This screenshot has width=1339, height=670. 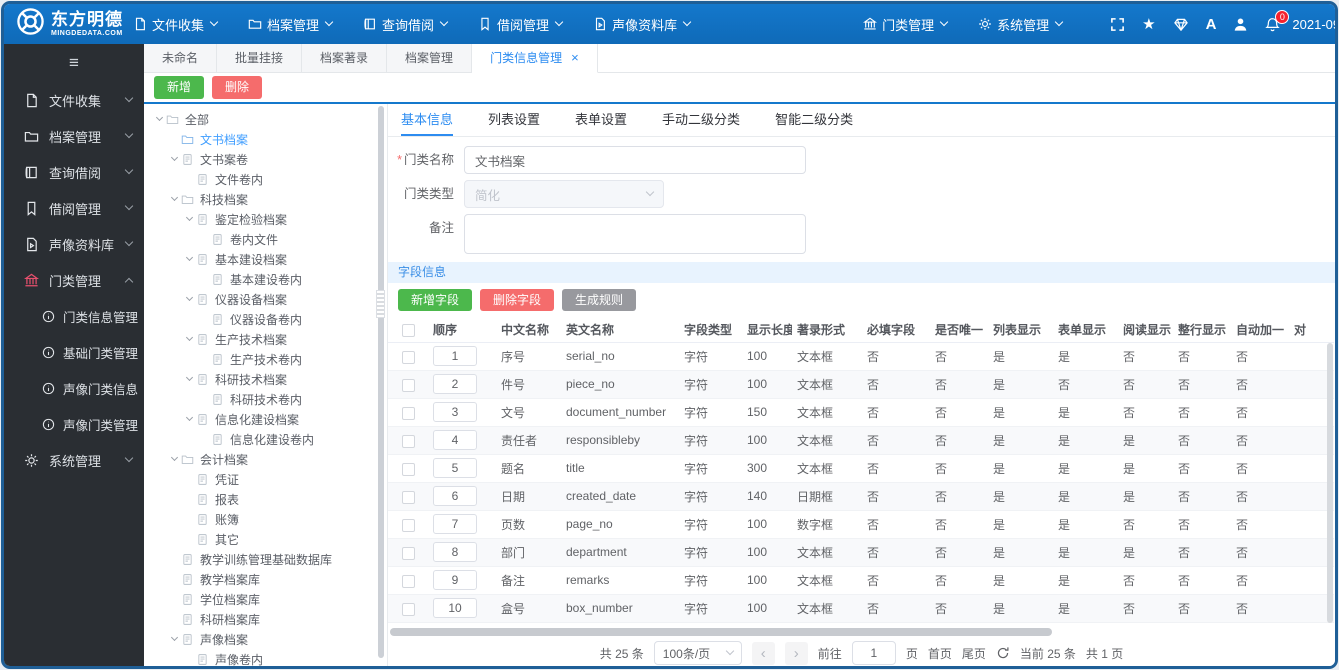 What do you see at coordinates (861, 356) in the screenshot?
I see `table-row: 1 序号 serial_no 字符 100 文本框否否是是否否否` at bounding box center [861, 356].